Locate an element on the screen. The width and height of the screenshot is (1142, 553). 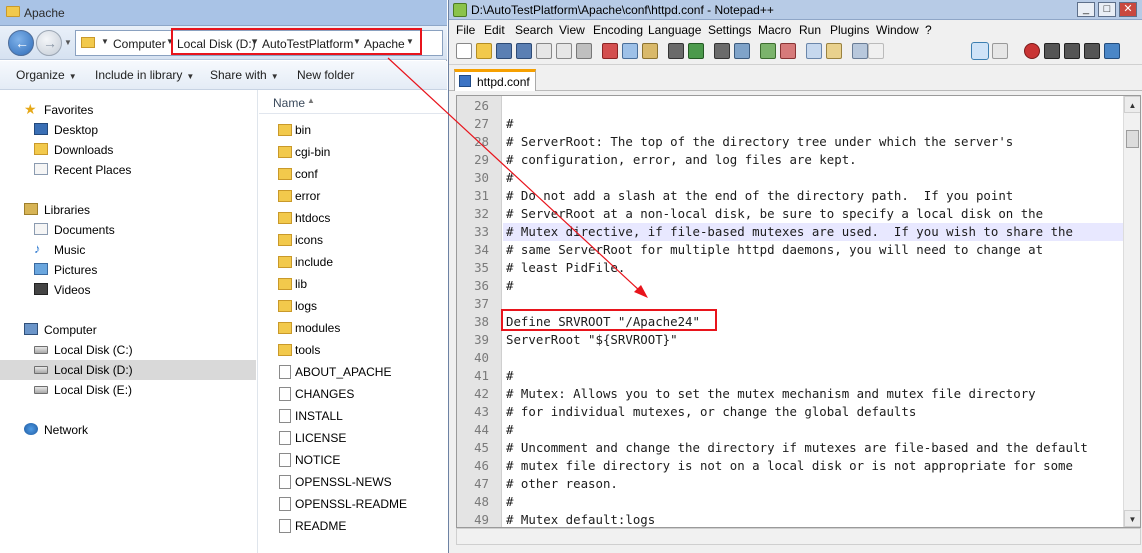
nav-libraries: Libraries is located at coordinates (128, 210).